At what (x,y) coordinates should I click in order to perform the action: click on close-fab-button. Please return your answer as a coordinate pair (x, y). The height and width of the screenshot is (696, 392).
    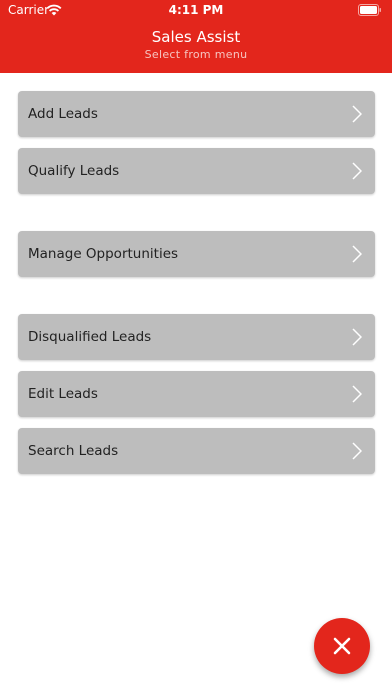
    Looking at the image, I should click on (342, 646).